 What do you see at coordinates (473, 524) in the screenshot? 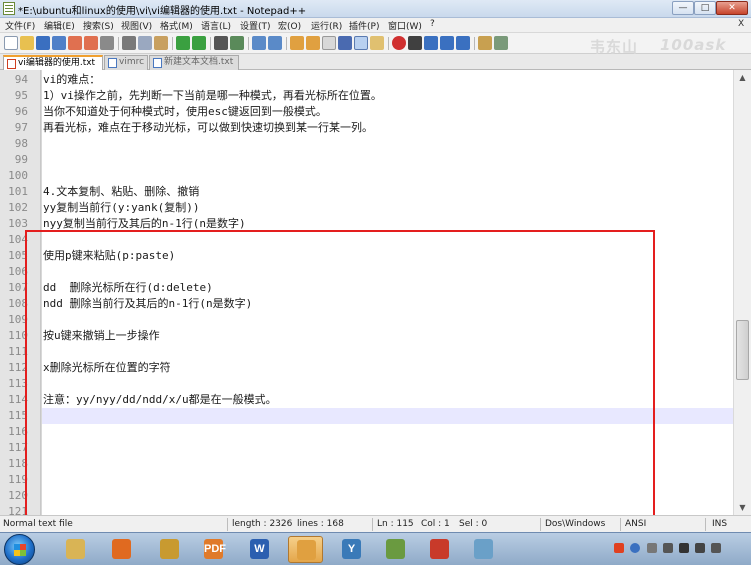
I see `status-sel: Sel : 0` at bounding box center [473, 524].